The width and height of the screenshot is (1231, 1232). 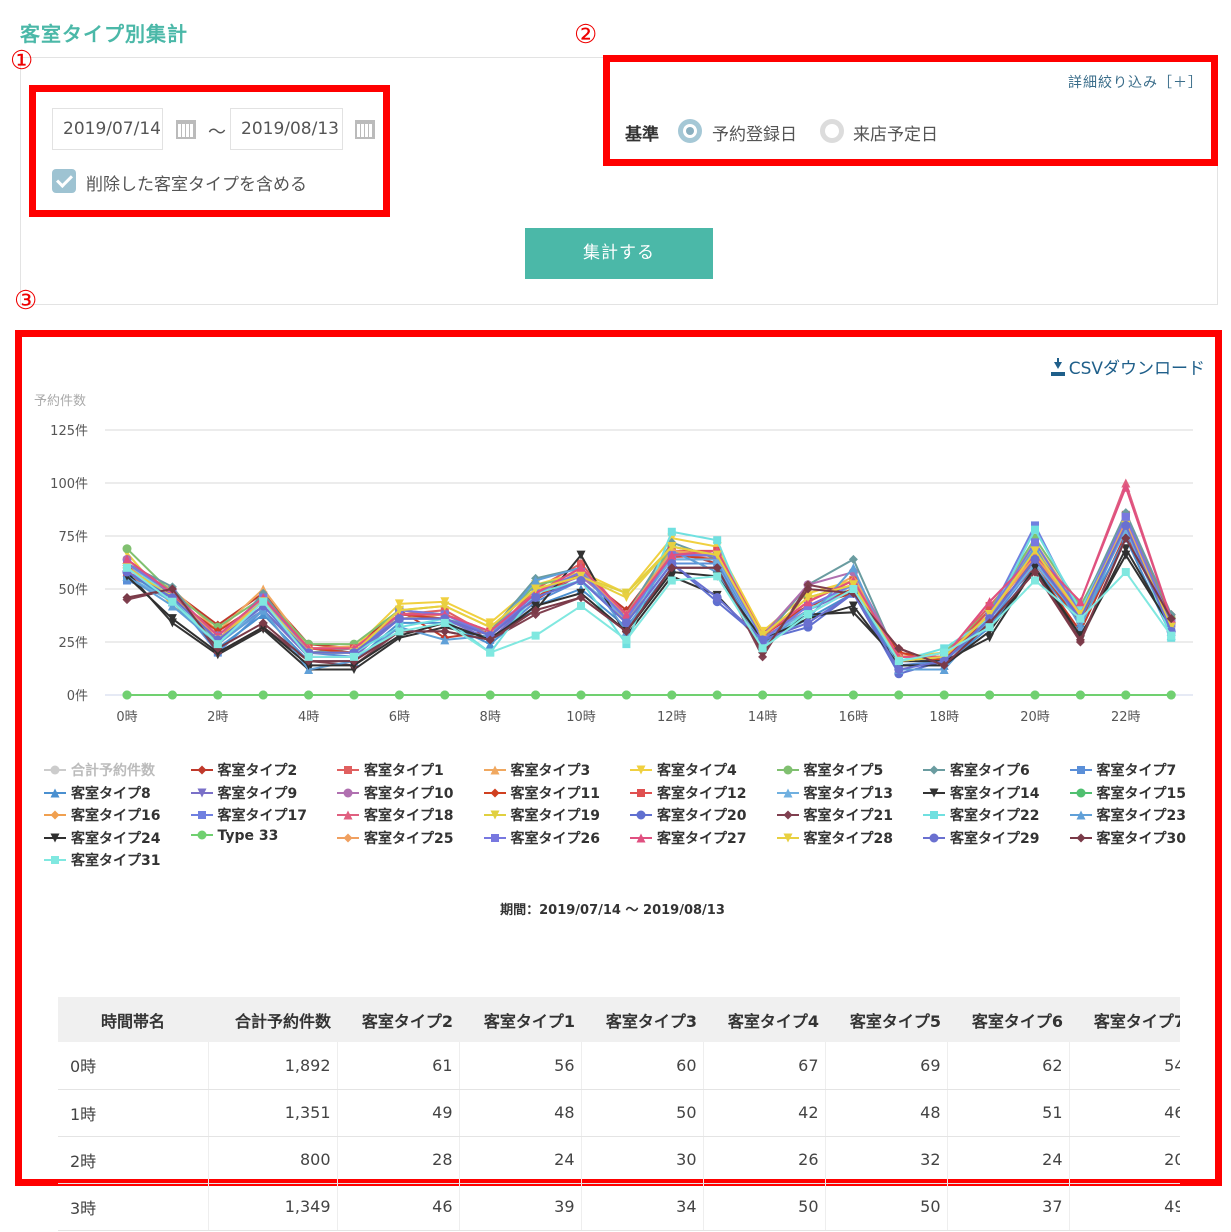 I want to click on table-cell: 60, so click(x=642, y=1066).